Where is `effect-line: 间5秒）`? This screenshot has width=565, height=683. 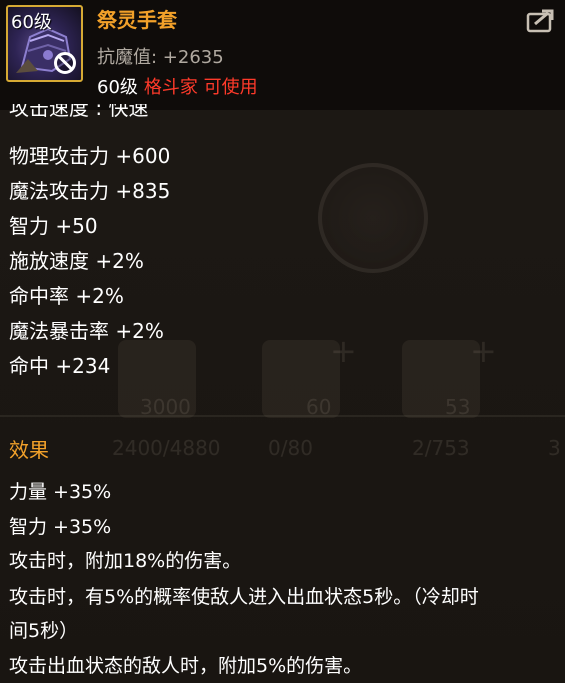 effect-line: 间5秒） is located at coordinates (44, 631).